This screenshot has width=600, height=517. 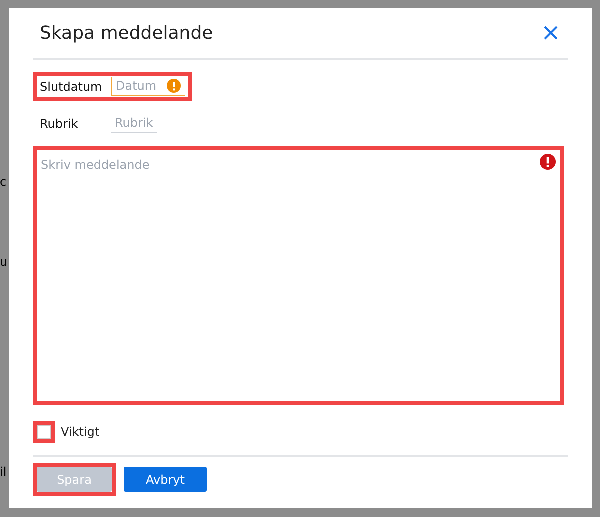 What do you see at coordinates (551, 33) in the screenshot?
I see `close-icon` at bounding box center [551, 33].